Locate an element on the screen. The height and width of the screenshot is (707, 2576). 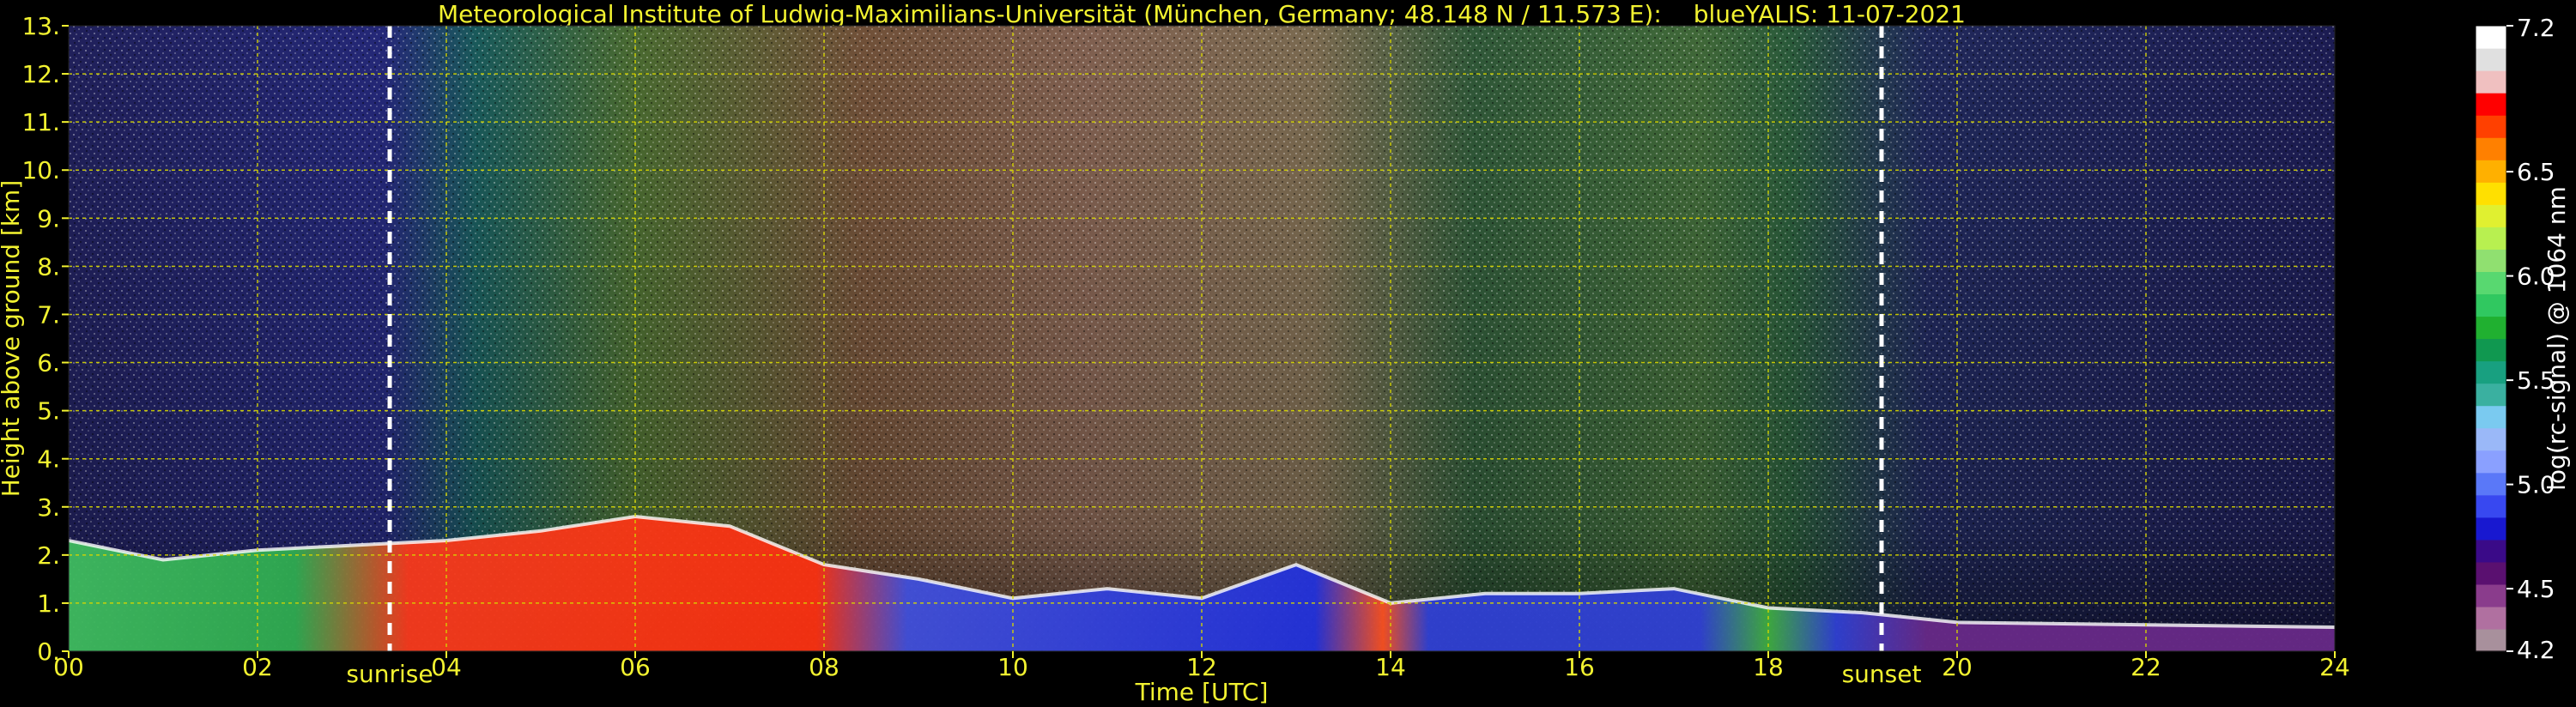
x-axis-label: Time [UTC] is located at coordinates (1202, 692).